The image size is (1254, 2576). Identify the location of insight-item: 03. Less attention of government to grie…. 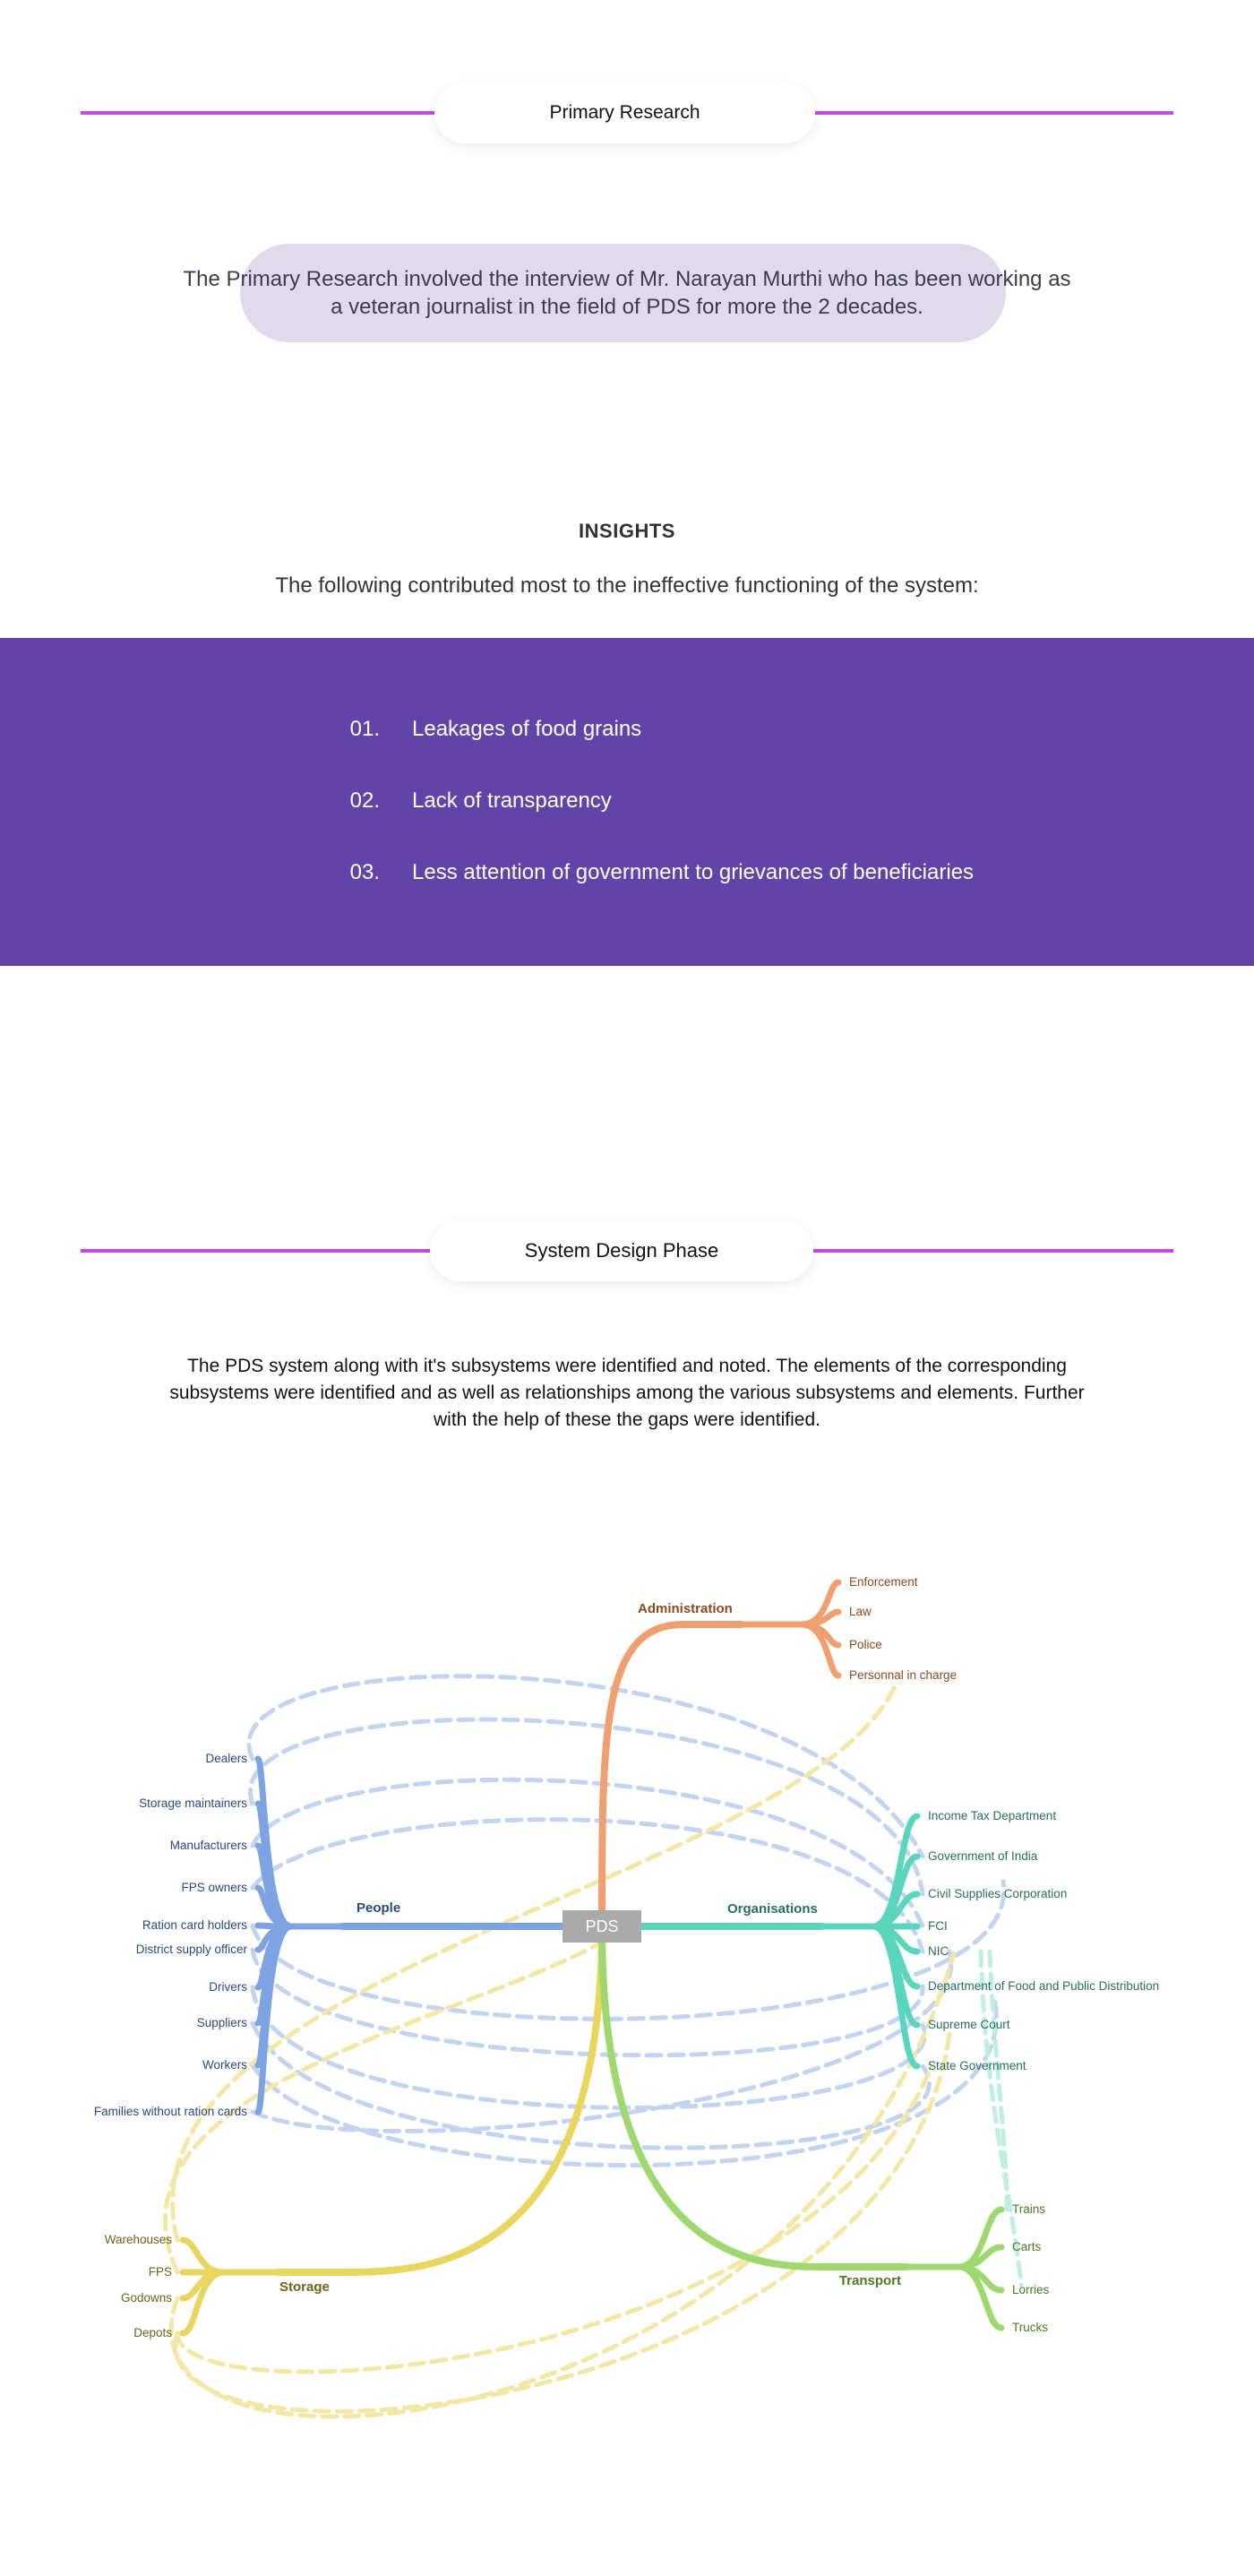
(644, 873).